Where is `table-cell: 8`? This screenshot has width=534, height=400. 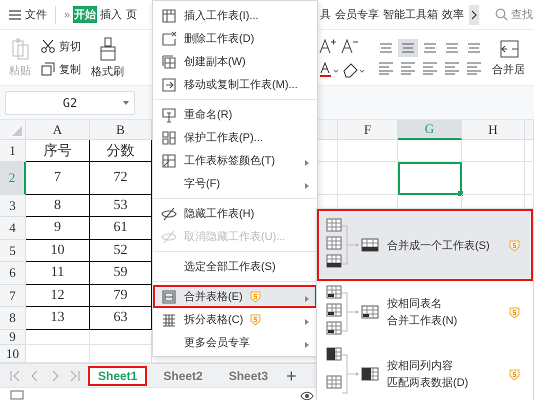
table-cell: 8 is located at coordinates (58, 206).